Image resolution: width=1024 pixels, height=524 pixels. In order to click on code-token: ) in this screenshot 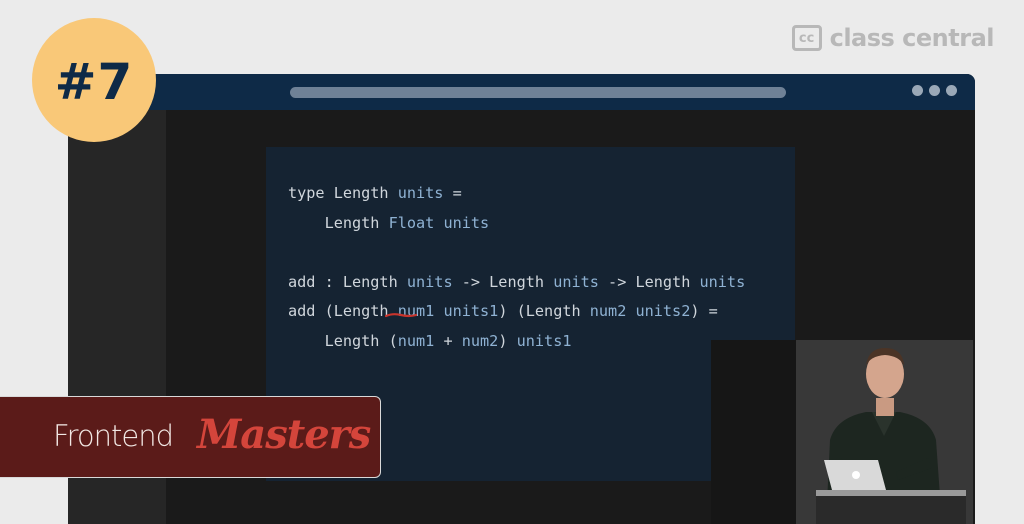, I will do `click(507, 340)`.